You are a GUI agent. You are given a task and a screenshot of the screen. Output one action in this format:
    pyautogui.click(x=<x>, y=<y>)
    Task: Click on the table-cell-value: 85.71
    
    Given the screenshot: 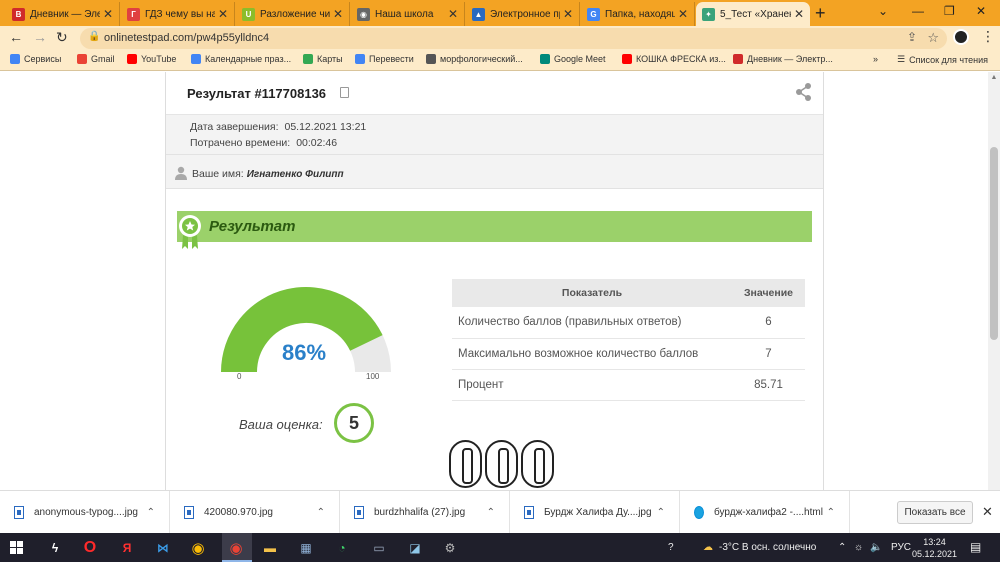 What is the action you would take?
    pyautogui.click(x=768, y=385)
    